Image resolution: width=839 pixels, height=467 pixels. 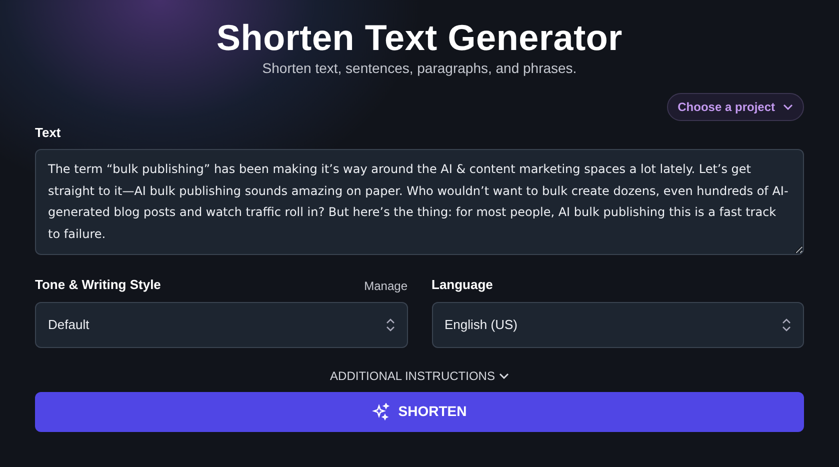 What do you see at coordinates (386, 285) in the screenshot?
I see `manage-link: Manage` at bounding box center [386, 285].